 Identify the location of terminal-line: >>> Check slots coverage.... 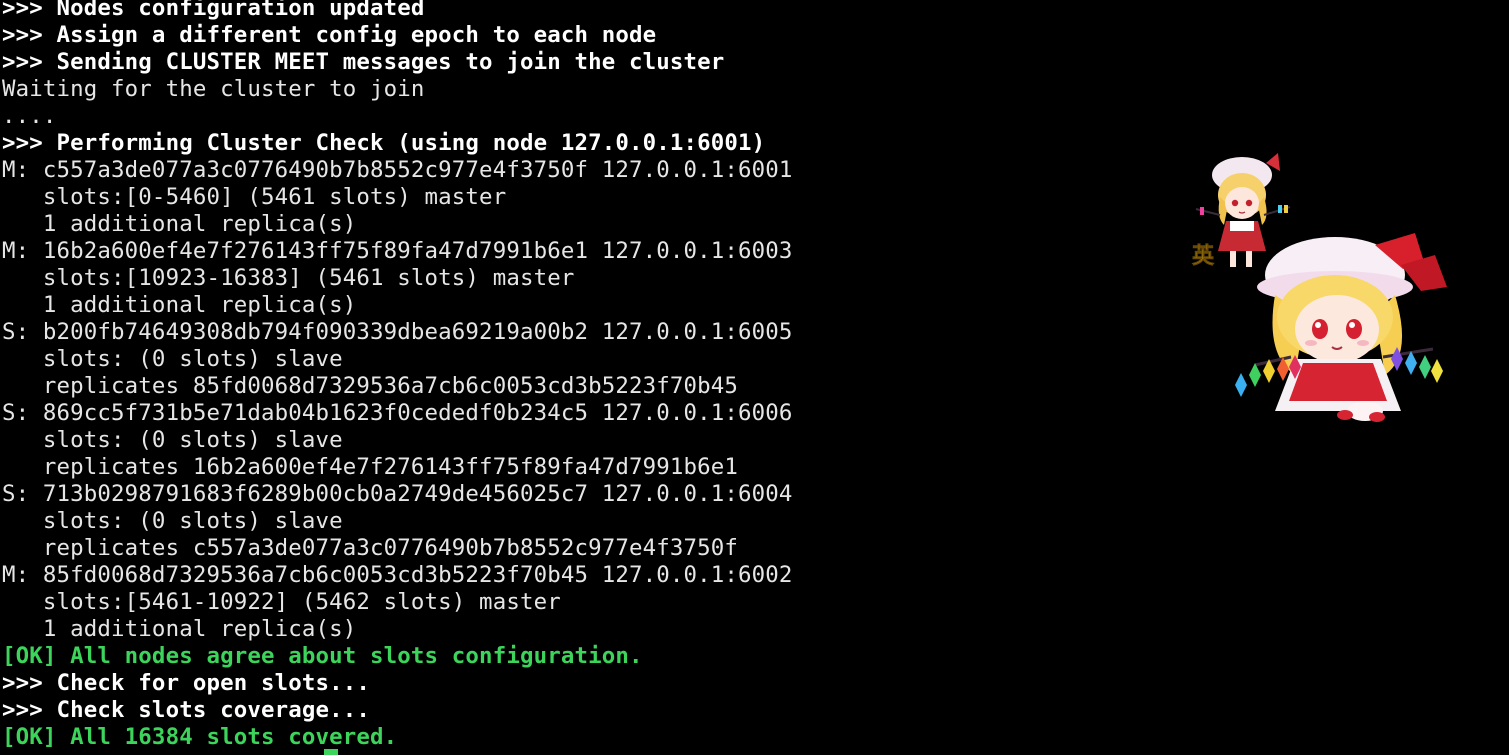
(186, 710).